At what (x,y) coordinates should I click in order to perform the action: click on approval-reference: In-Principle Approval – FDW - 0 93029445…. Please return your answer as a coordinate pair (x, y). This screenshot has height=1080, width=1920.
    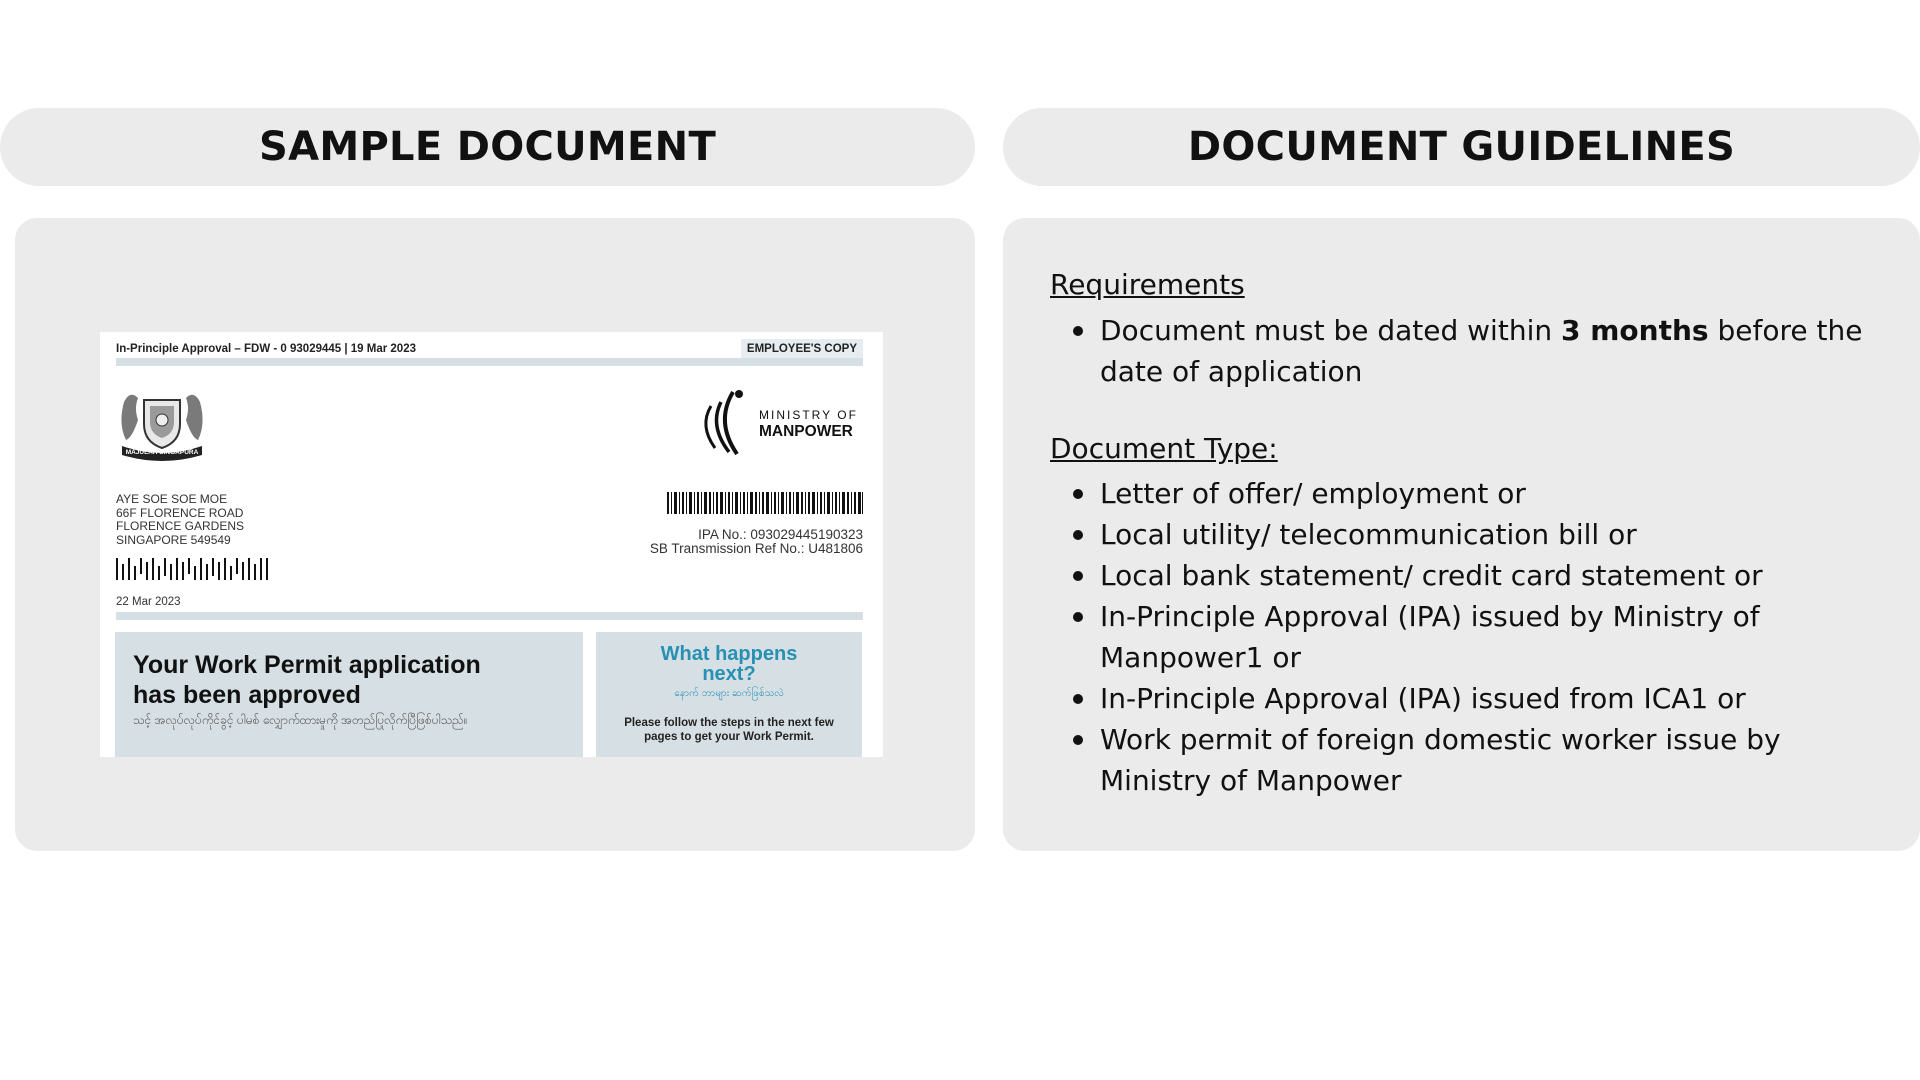
    Looking at the image, I should click on (266, 349).